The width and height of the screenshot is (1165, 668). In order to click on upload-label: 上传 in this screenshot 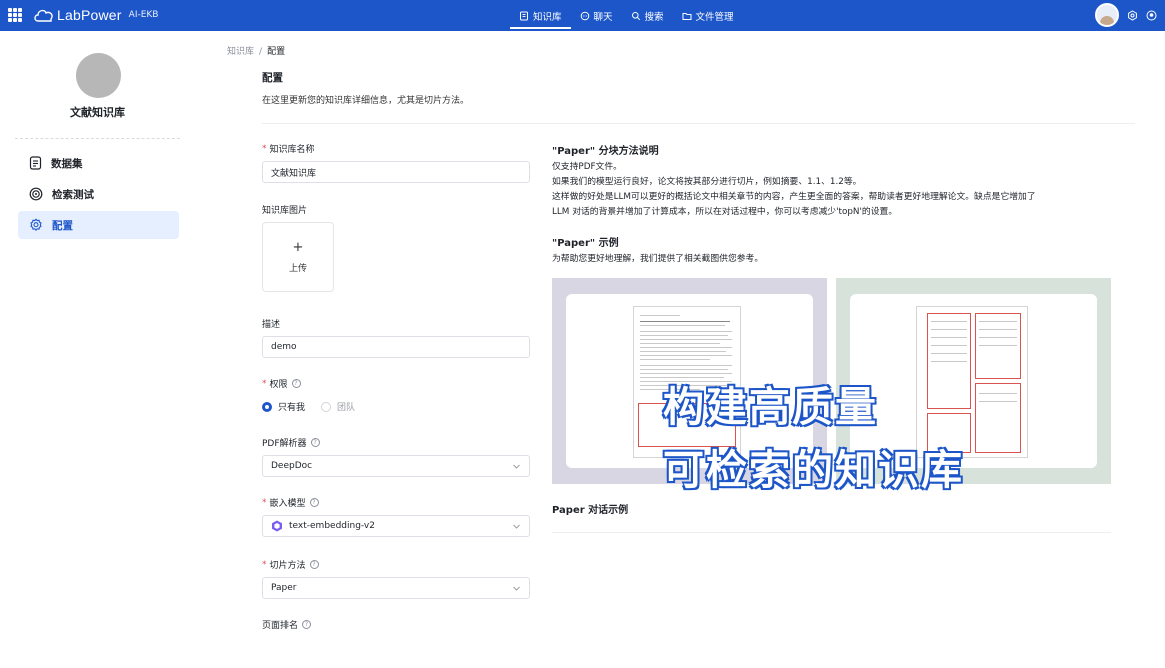, I will do `click(297, 269)`.